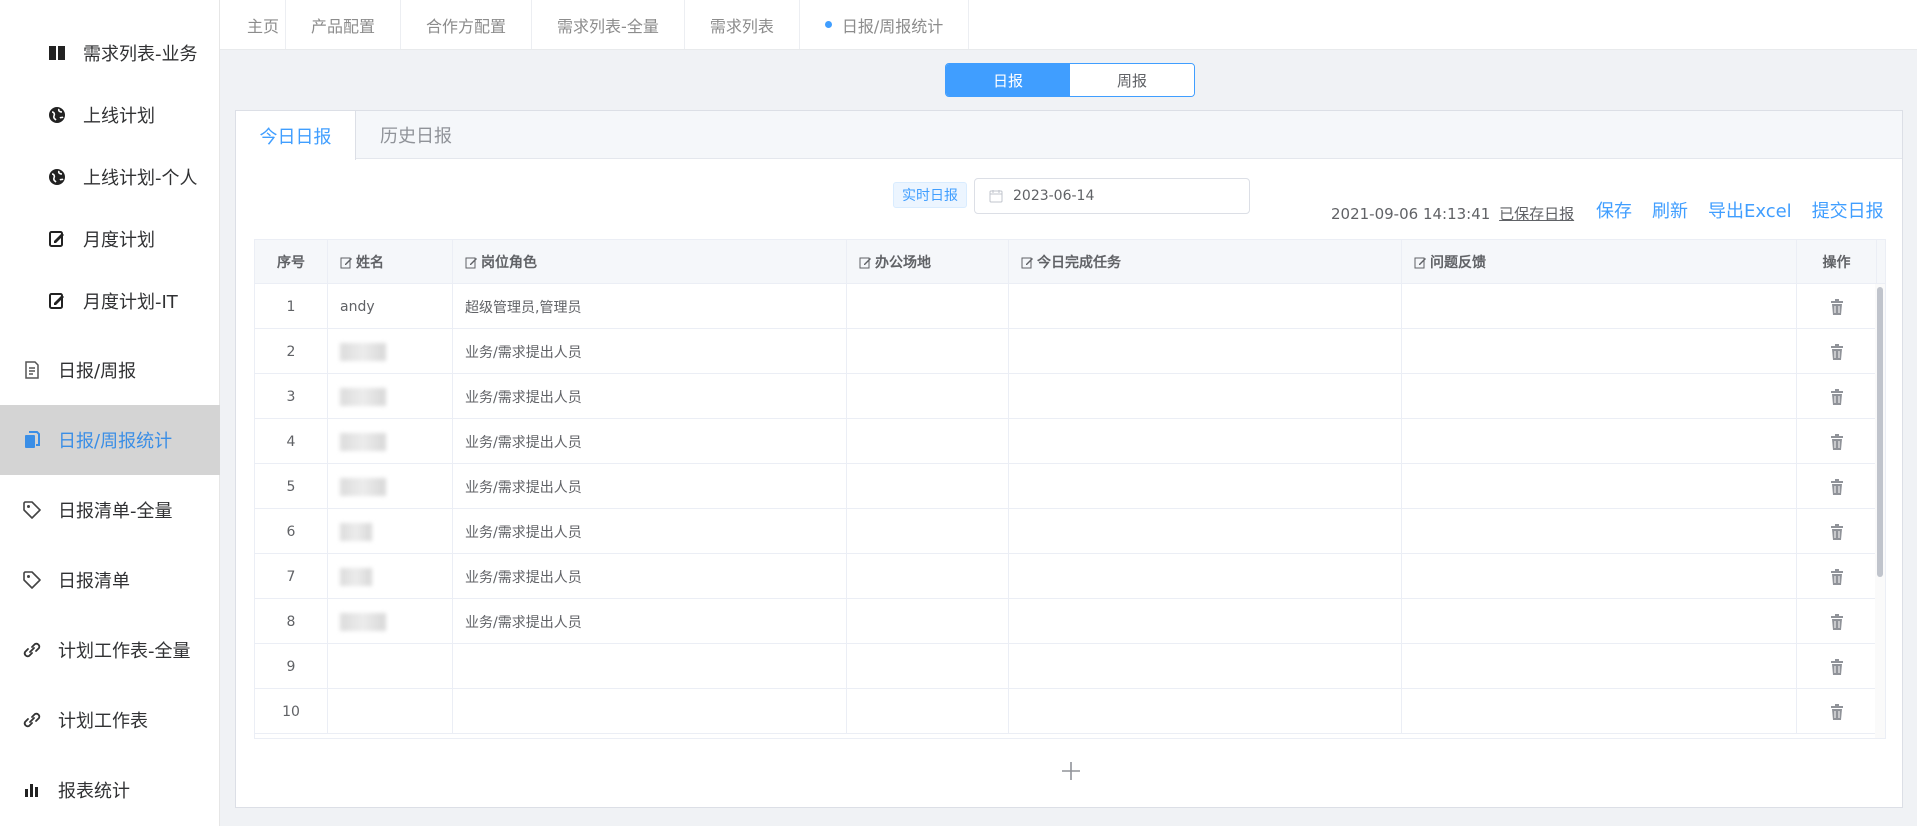 The image size is (1917, 826). Describe the element at coordinates (1670, 210) in the screenshot. I see `refresh-button: 刷新` at that location.